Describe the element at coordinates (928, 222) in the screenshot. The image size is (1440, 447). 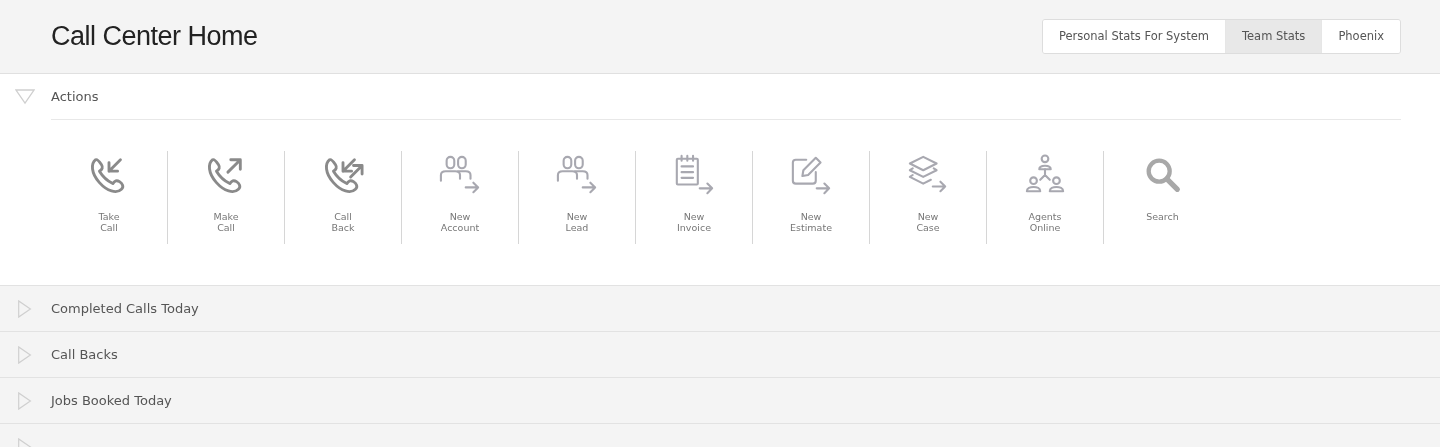
I see `action-label: New Case` at that location.